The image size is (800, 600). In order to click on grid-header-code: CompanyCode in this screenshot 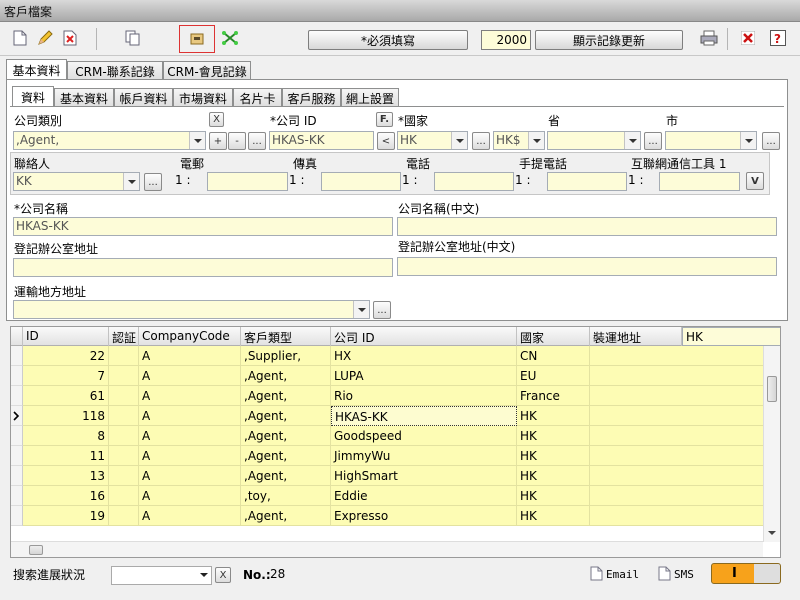, I will do `click(190, 336)`.